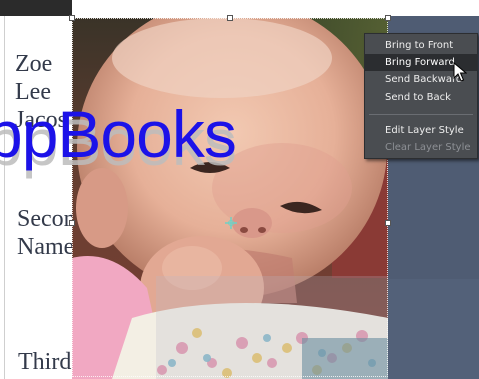 This screenshot has height=379, width=479. Describe the element at coordinates (46, 219) in the screenshot. I see `second-name-line-1: Secon` at that location.